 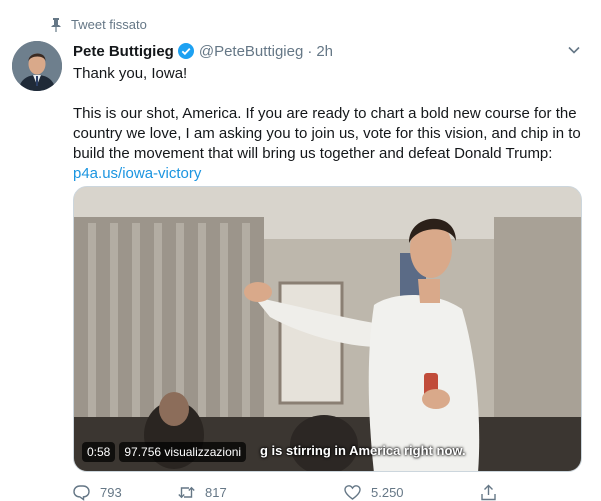 I want to click on reply-button: 793, so click(x=97, y=492).